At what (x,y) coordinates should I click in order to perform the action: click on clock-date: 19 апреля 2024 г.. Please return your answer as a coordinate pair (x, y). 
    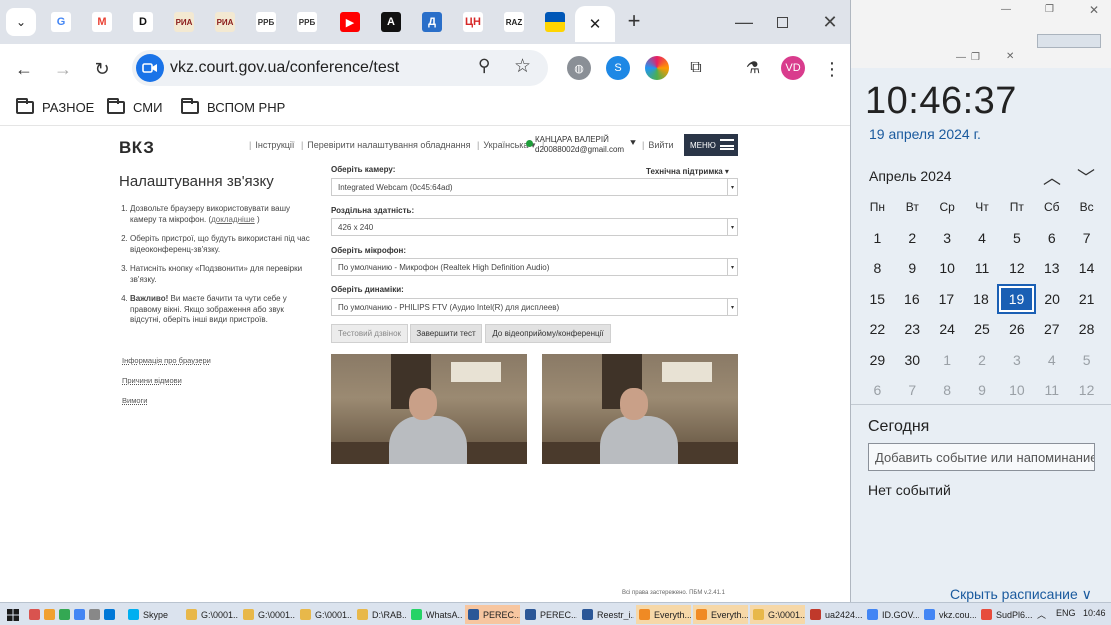
    Looking at the image, I should click on (925, 134).